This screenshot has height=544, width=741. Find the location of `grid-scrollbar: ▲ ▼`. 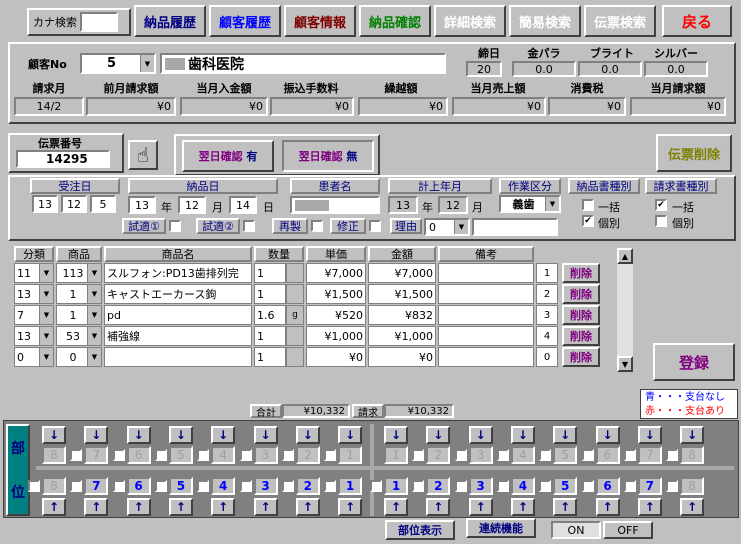

grid-scrollbar: ▲ ▼ is located at coordinates (625, 310).